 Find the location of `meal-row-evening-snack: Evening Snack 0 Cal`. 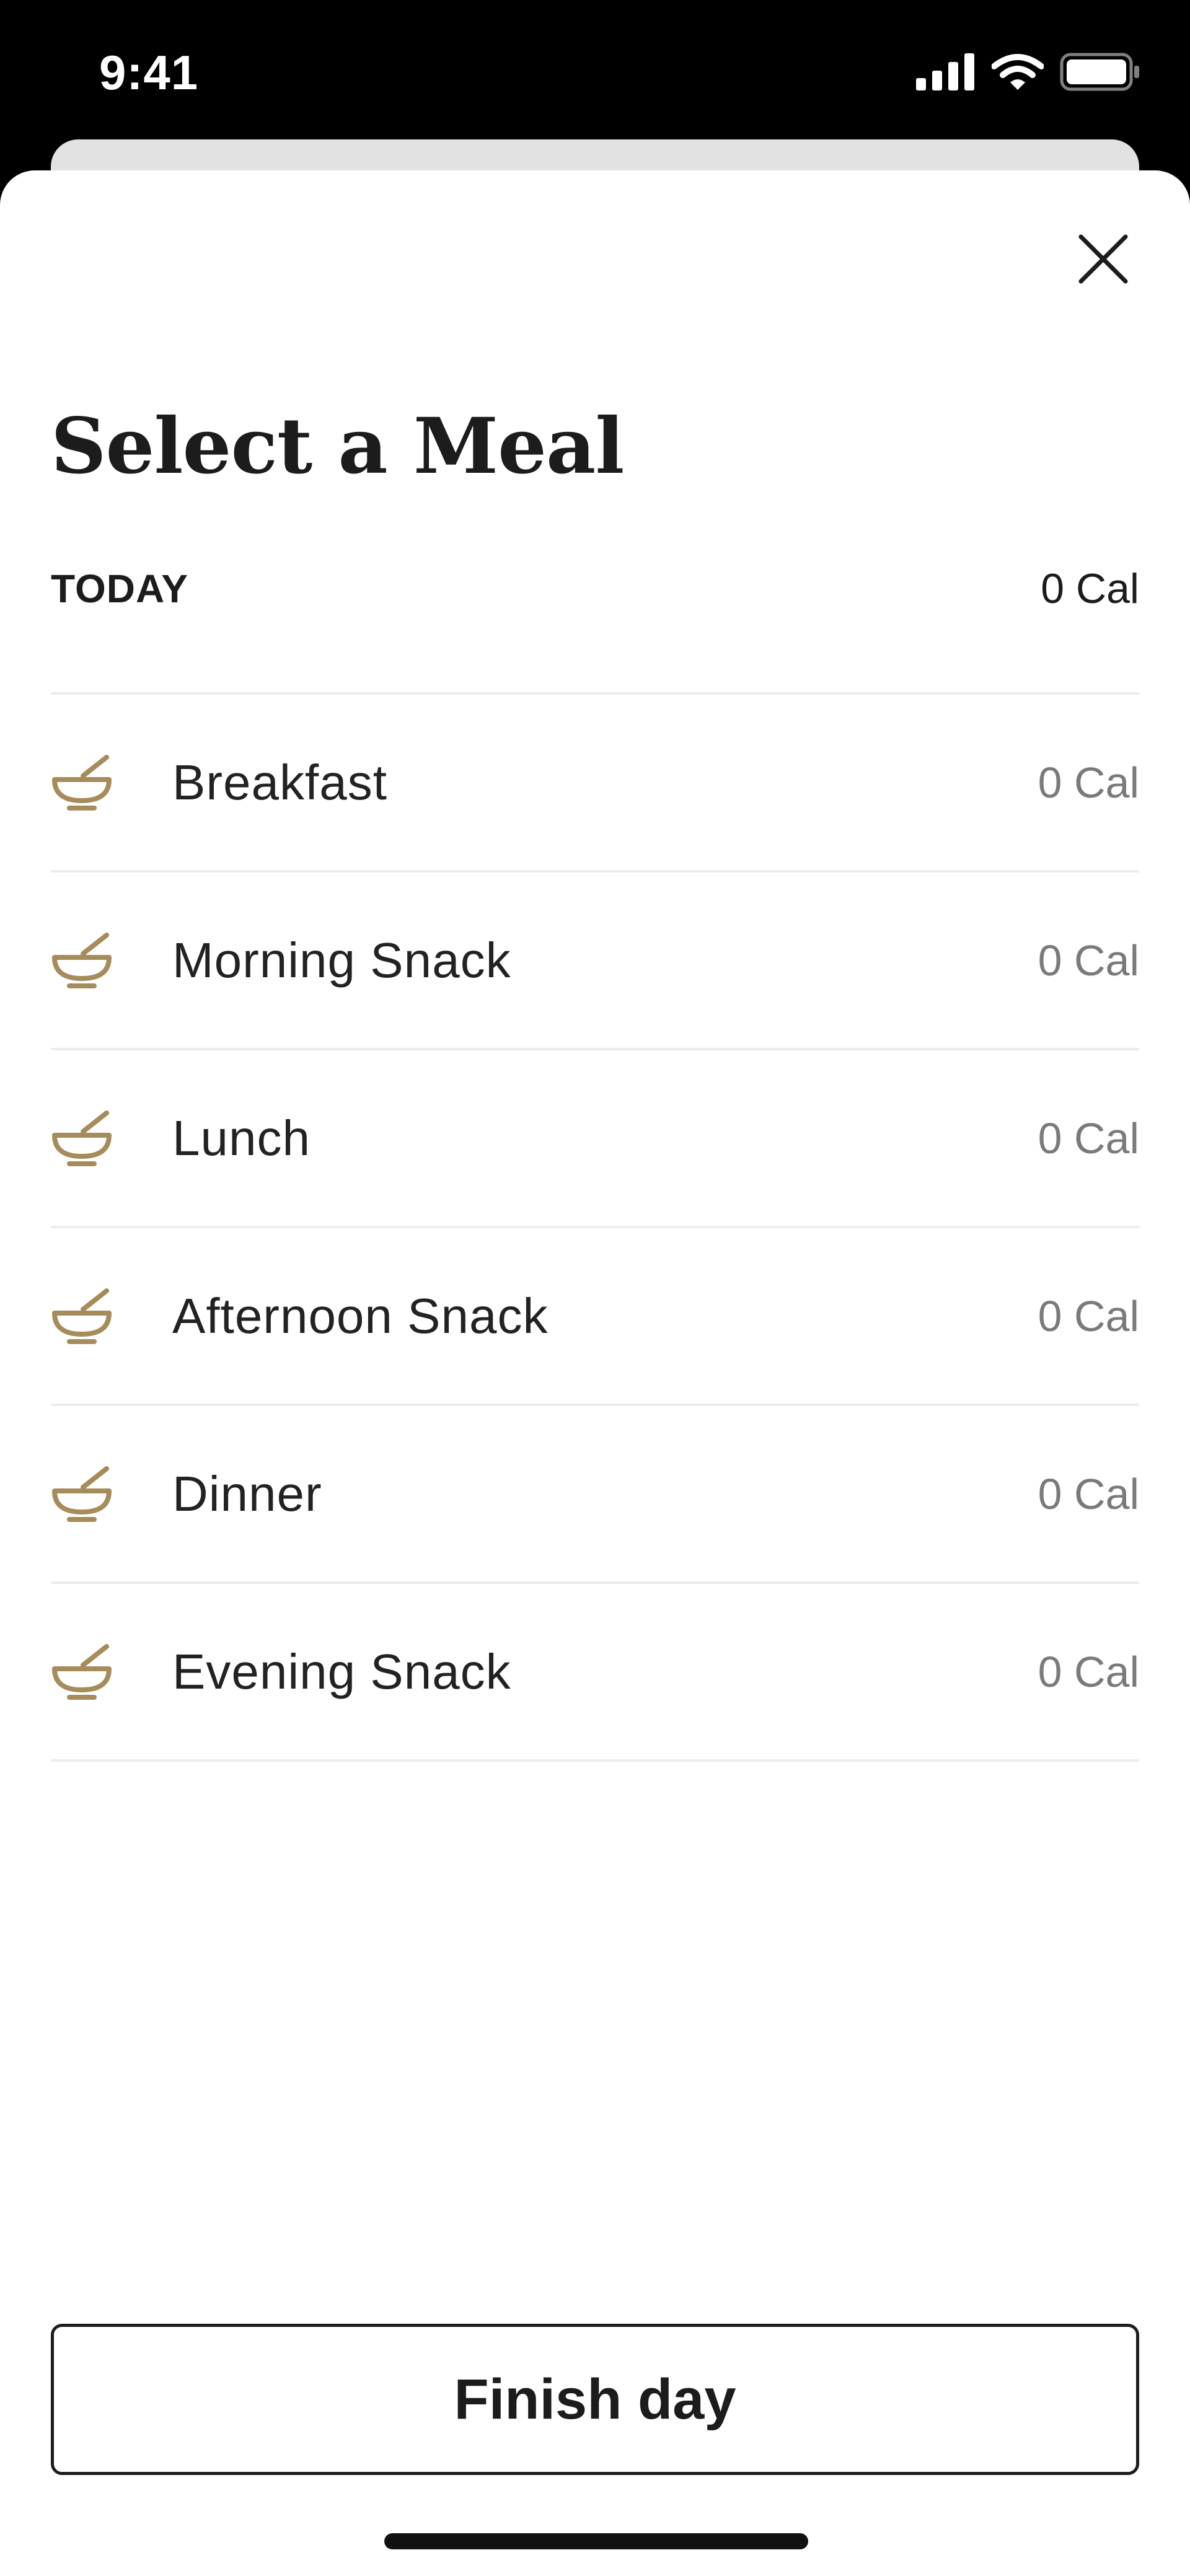

meal-row-evening-snack: Evening Snack 0 Cal is located at coordinates (595, 1673).